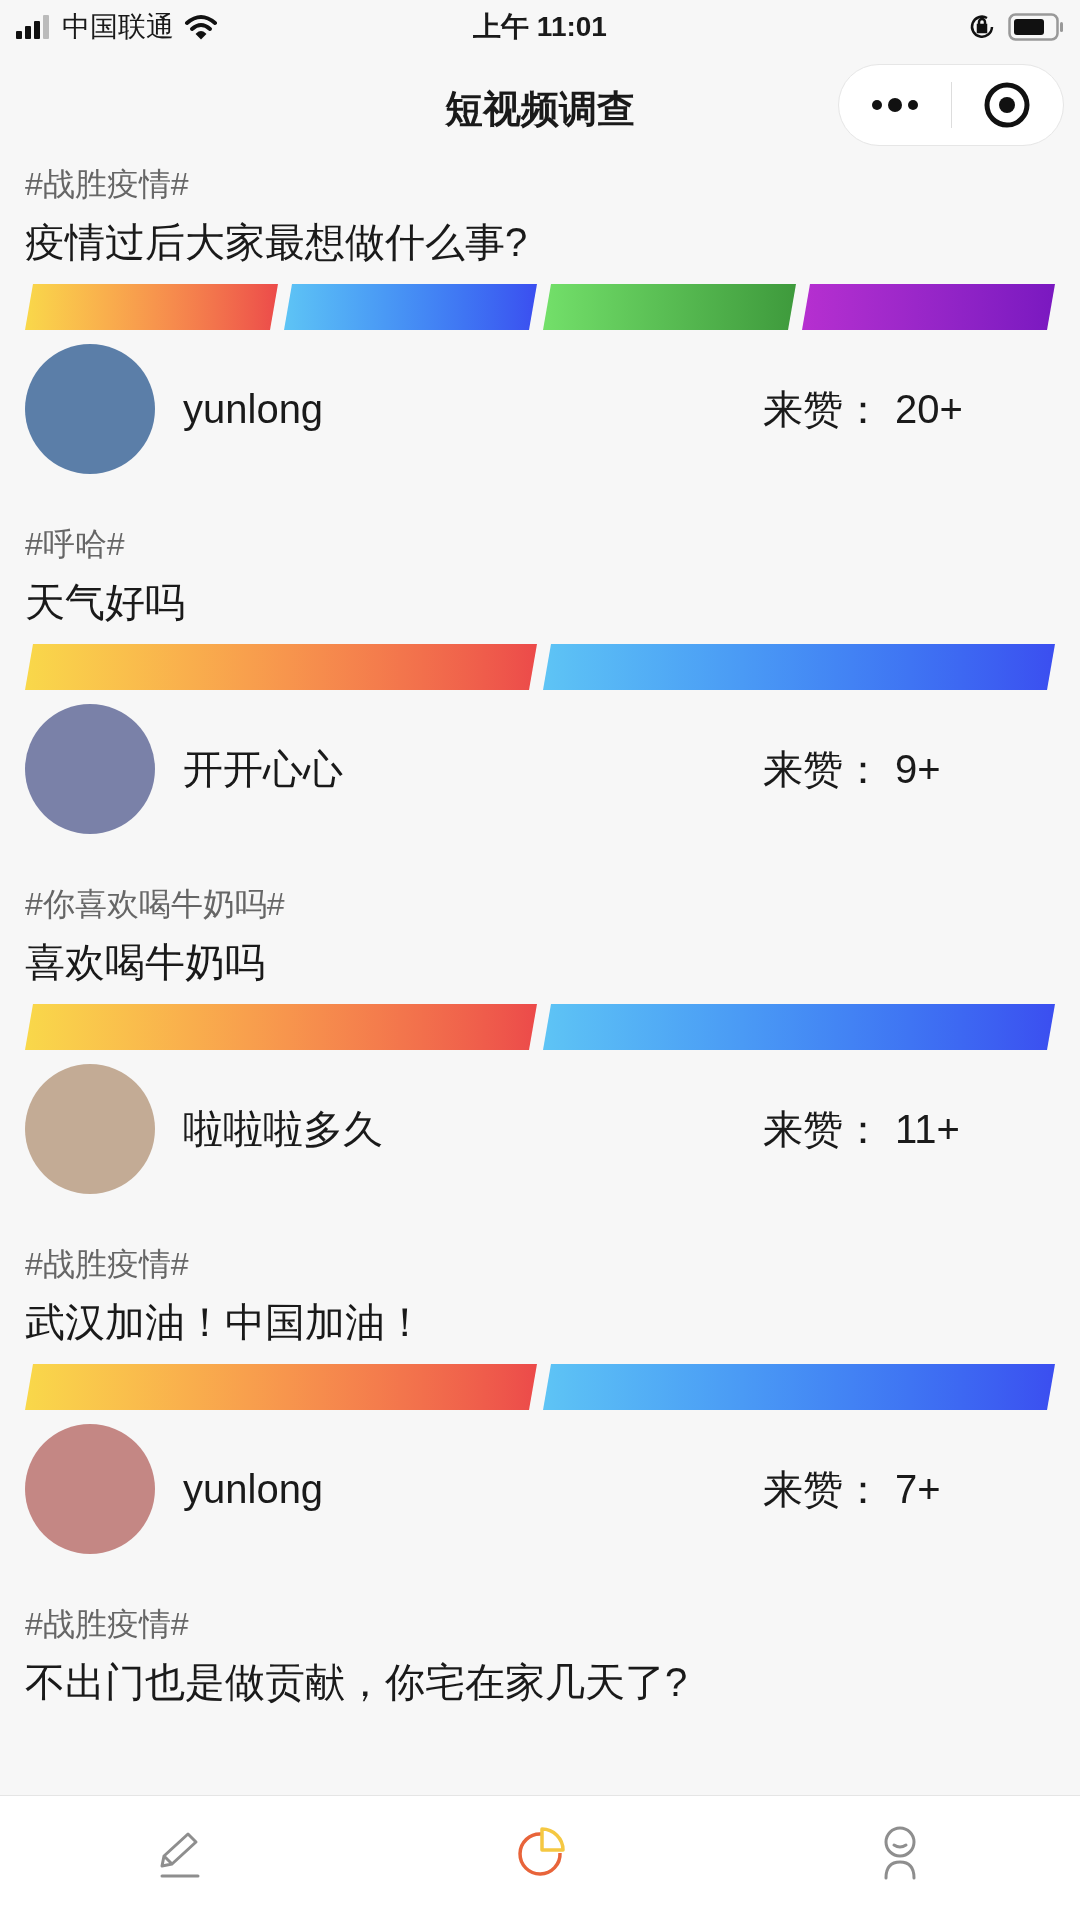 The height and width of the screenshot is (1920, 1080). What do you see at coordinates (540, 904) in the screenshot?
I see `topic-tag: #你喜欢喝牛奶吗#` at bounding box center [540, 904].